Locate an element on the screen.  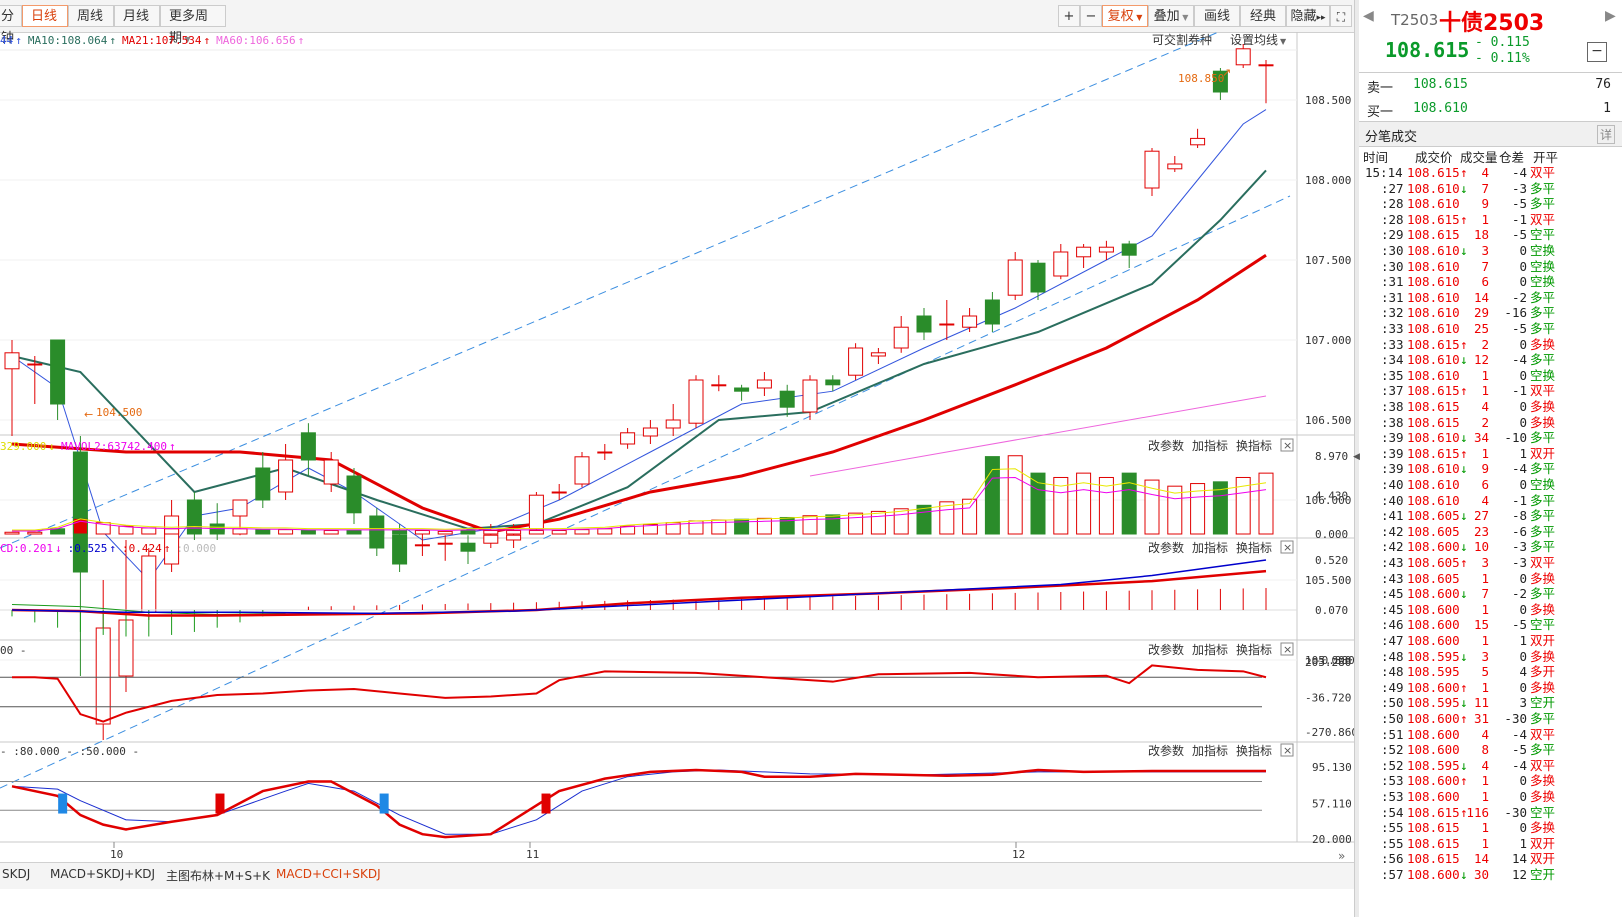
tick-oi-change: 14 is located at coordinates (1519, 859).